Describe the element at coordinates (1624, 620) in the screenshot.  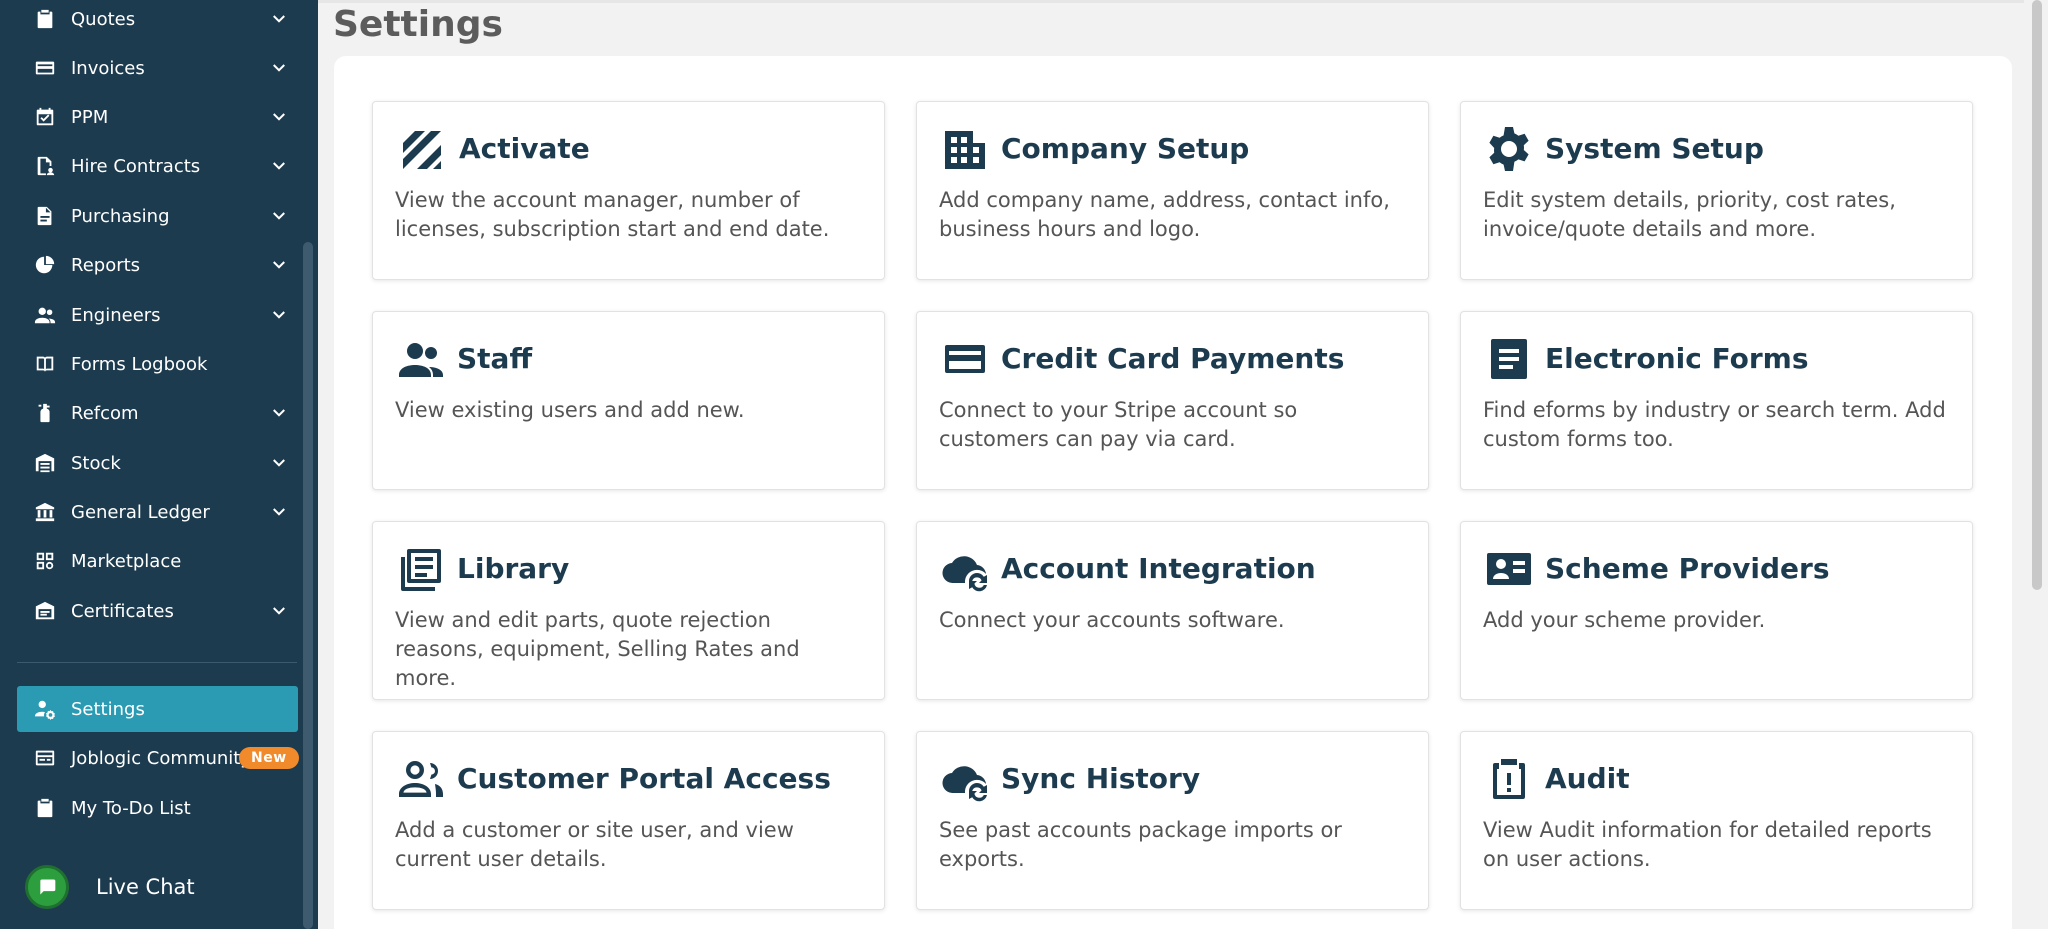
I see `card-description: Add your scheme provider.` at that location.